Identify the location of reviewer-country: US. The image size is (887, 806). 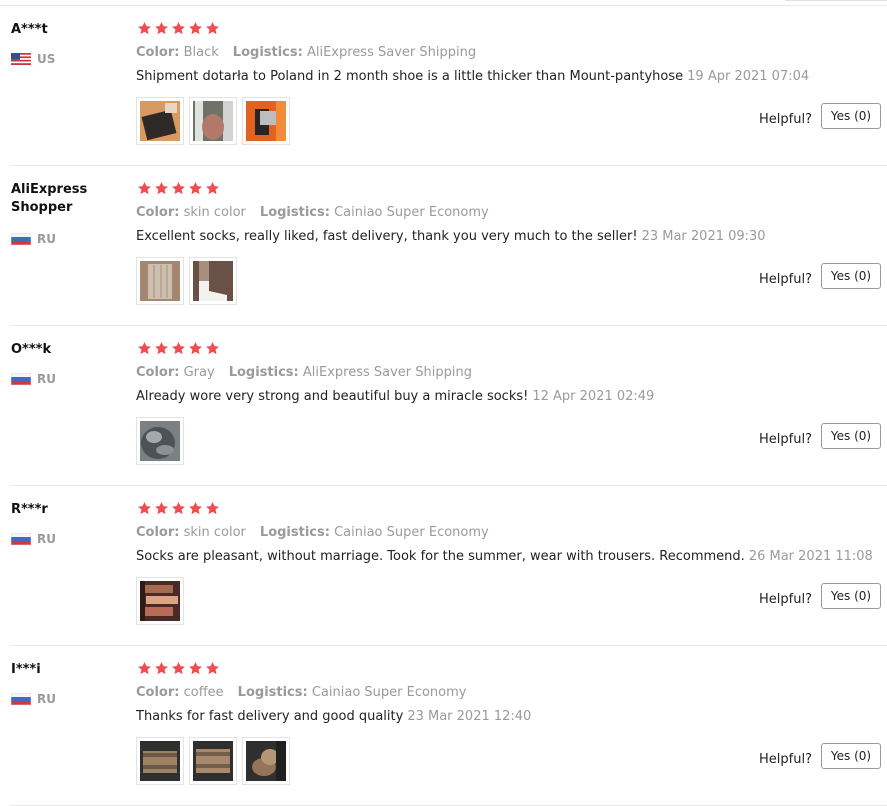
(33, 59).